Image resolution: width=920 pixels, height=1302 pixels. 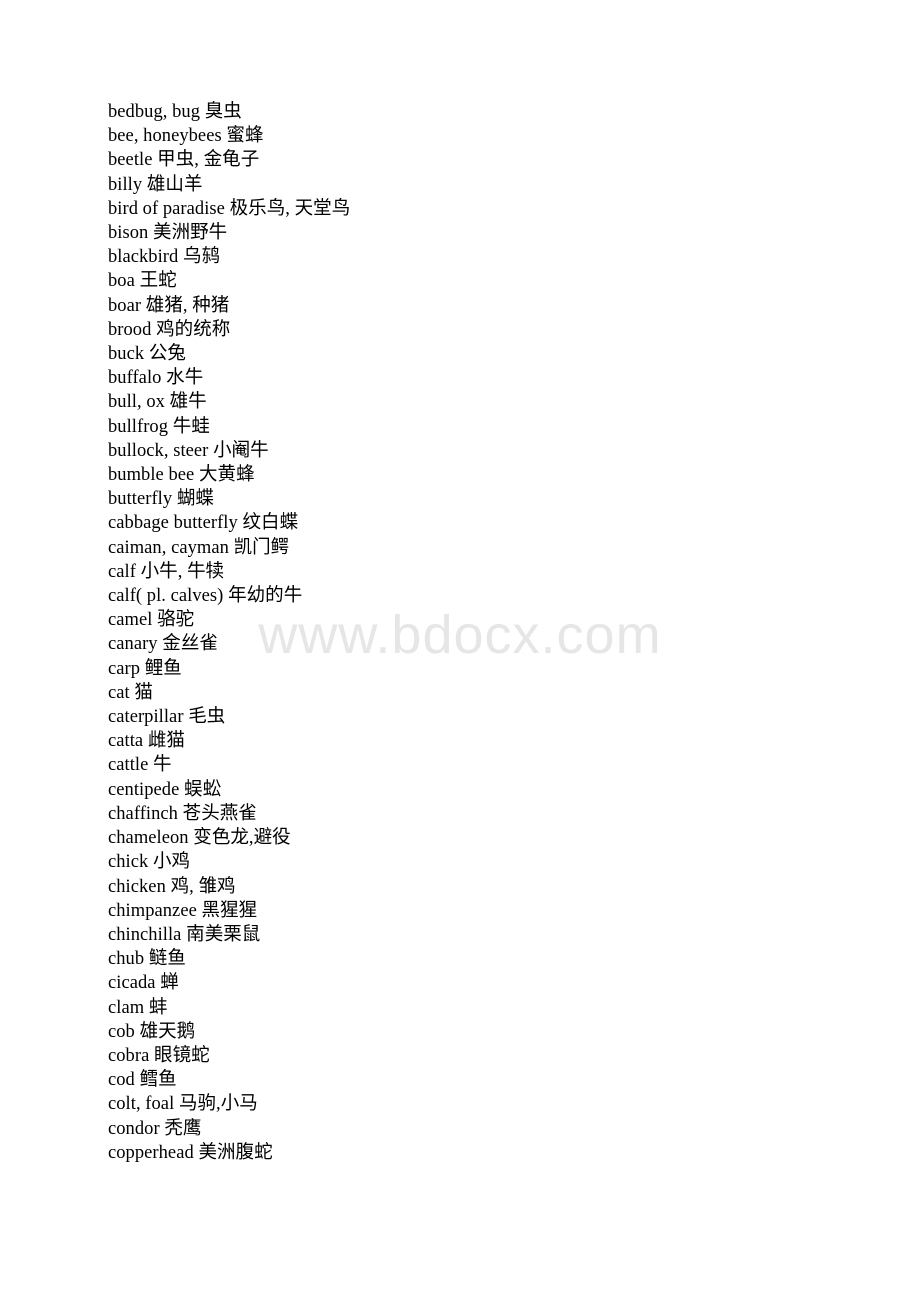 What do you see at coordinates (182, 1055) in the screenshot?
I see `entry-gloss: 眼镜蛇` at bounding box center [182, 1055].